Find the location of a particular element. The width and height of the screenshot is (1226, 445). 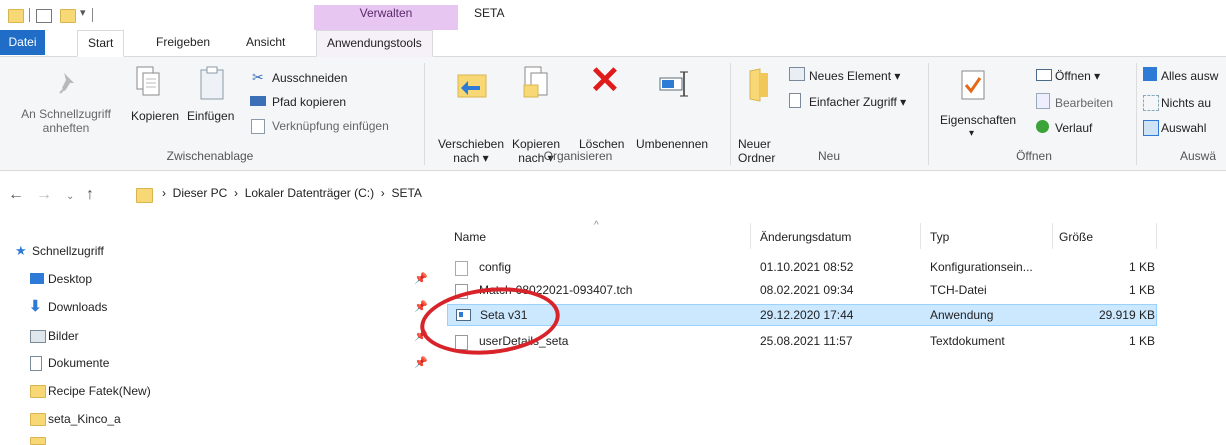

nav-item-desktop: Desktop is located at coordinates (61, 279).